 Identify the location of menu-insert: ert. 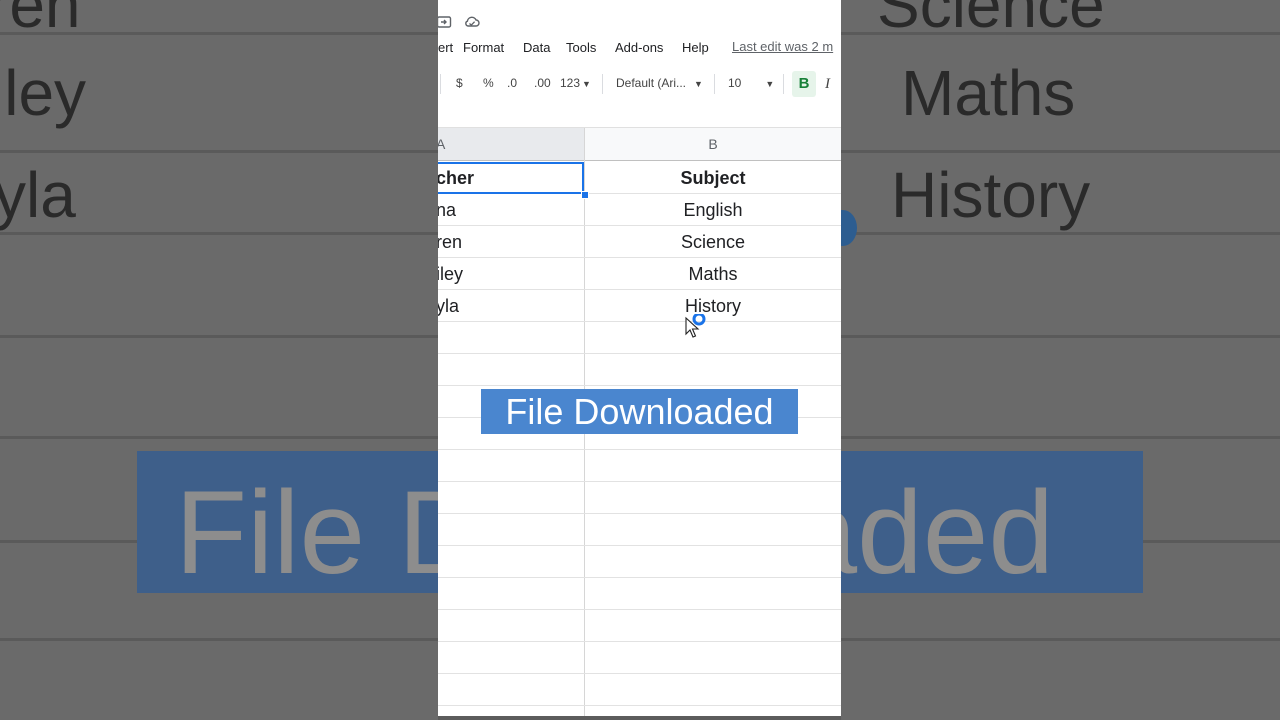
(445, 47).